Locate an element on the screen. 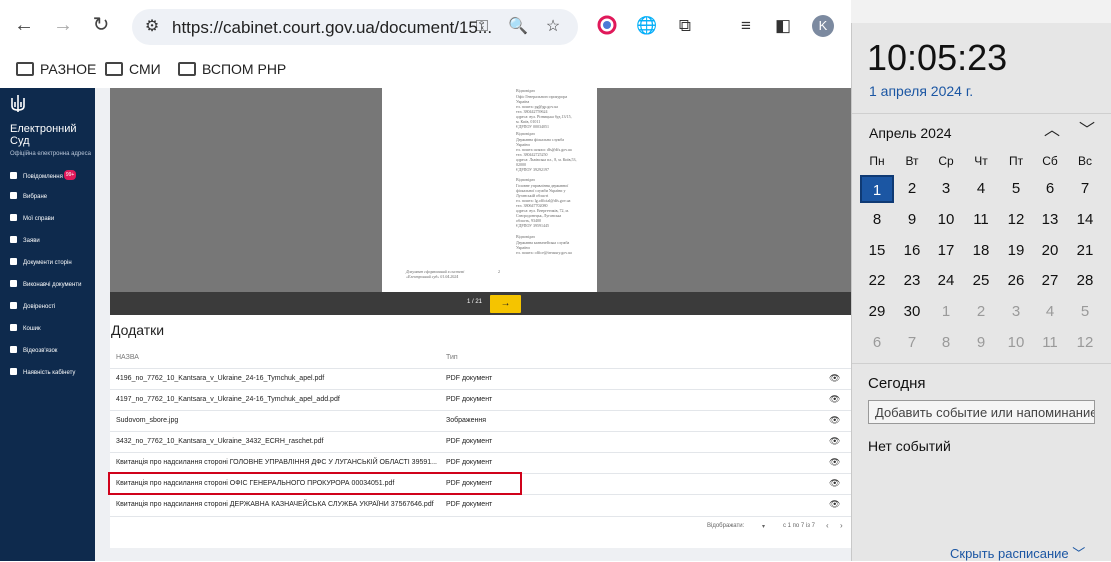 The height and width of the screenshot is (562, 1111). calendar-day: 18 is located at coordinates (981, 251).